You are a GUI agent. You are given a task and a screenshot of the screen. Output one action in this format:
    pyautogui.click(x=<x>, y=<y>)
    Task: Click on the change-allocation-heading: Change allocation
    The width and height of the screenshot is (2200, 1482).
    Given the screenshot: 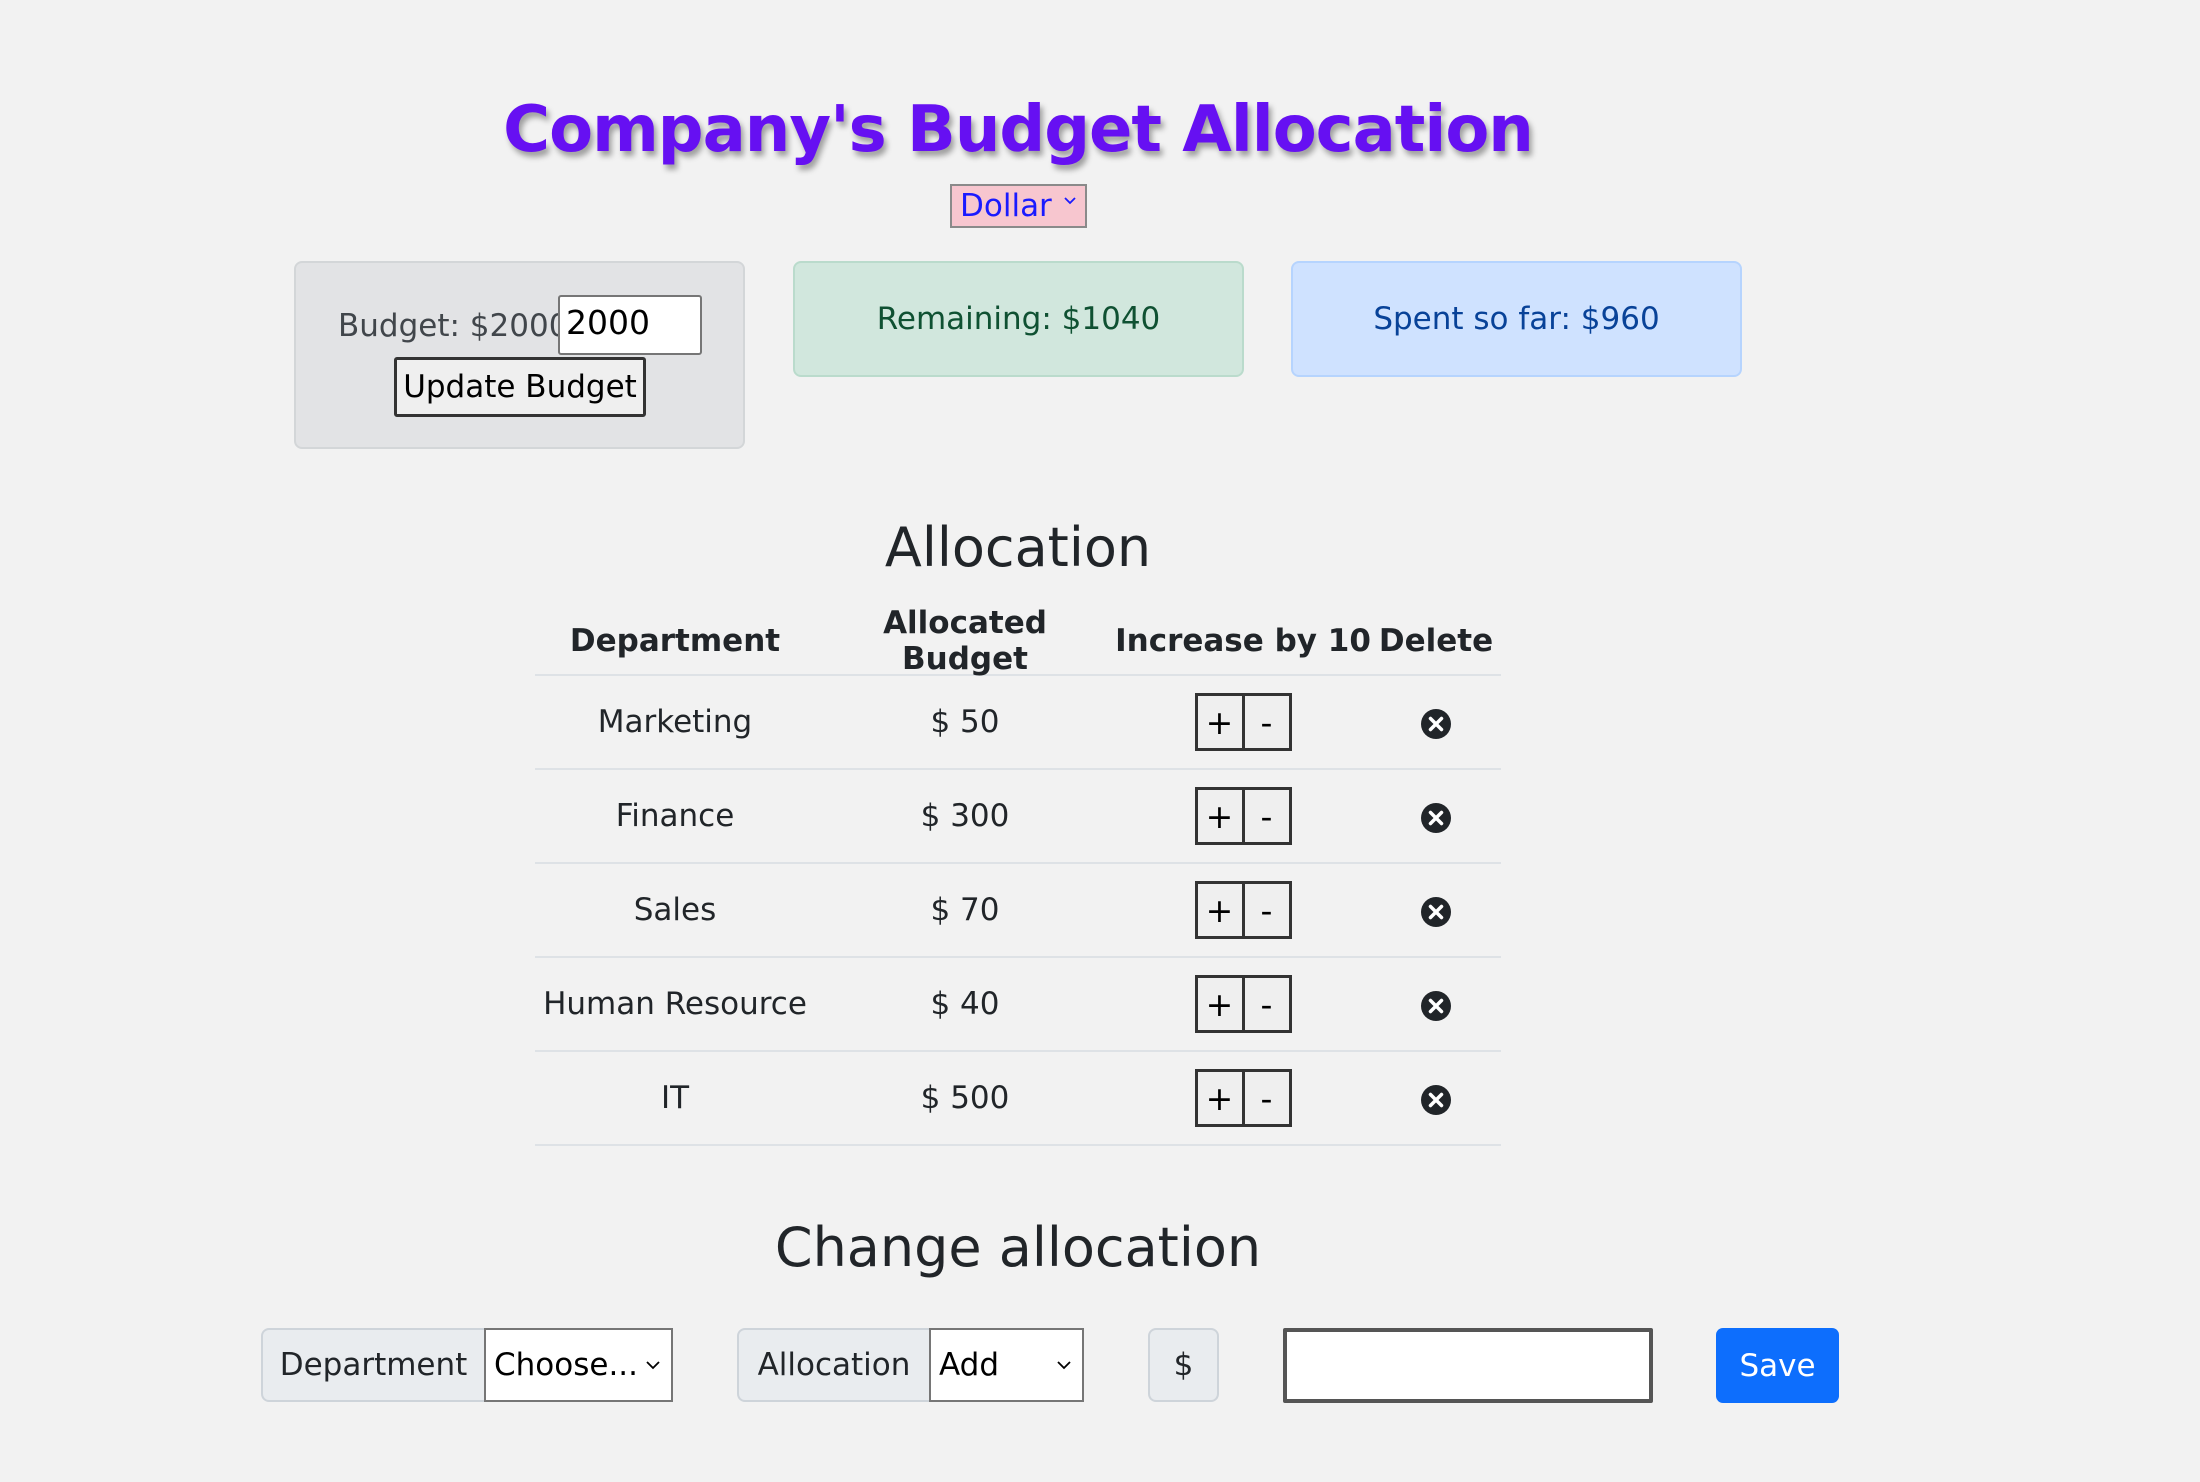 What is the action you would take?
    pyautogui.click(x=1018, y=1247)
    